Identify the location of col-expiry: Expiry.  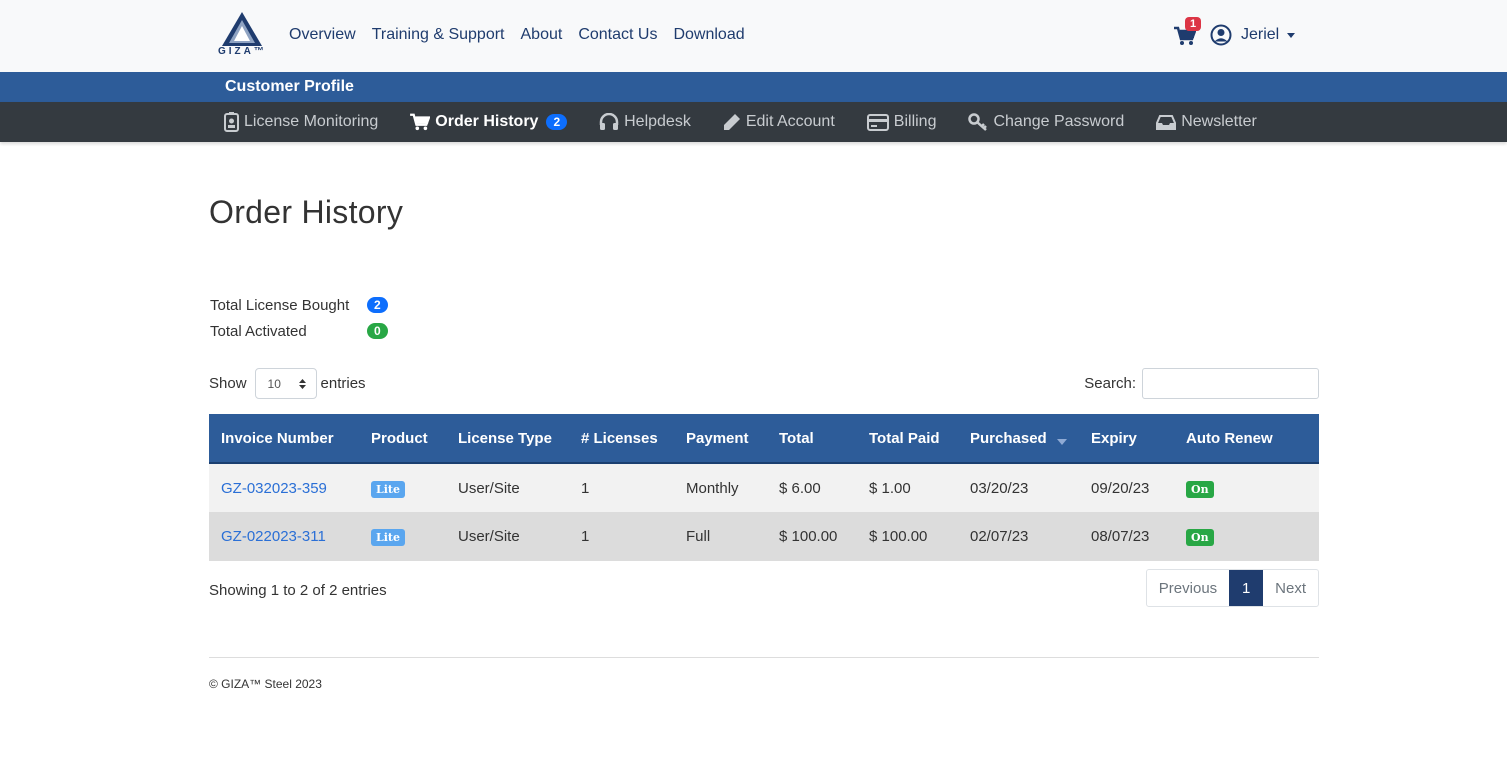
(1126, 438).